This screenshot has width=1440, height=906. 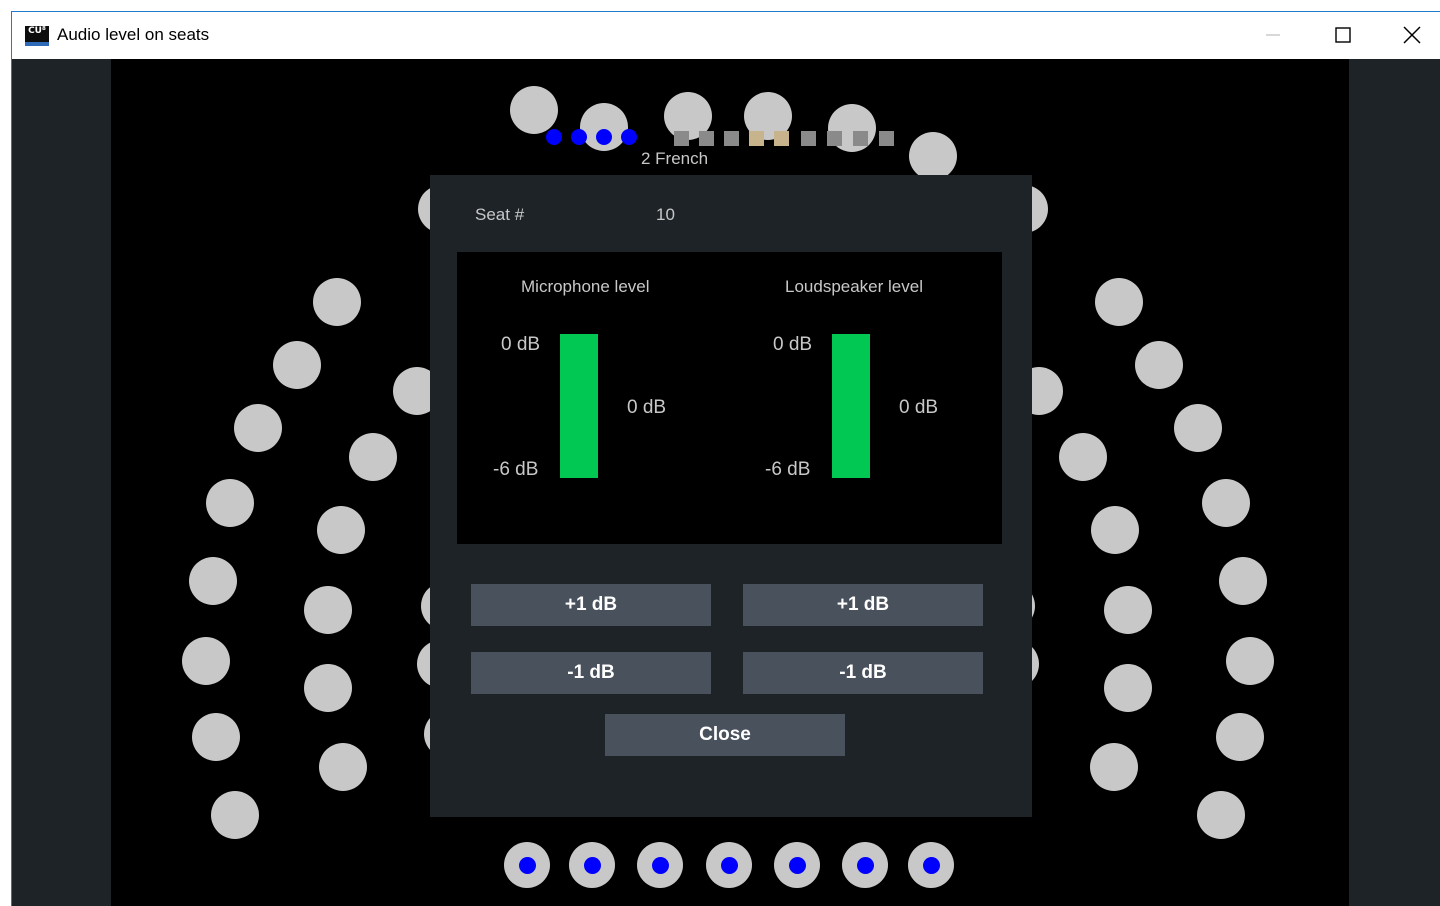 What do you see at coordinates (516, 469) in the screenshot?
I see `microphone-scale-bottom: -6 dB` at bounding box center [516, 469].